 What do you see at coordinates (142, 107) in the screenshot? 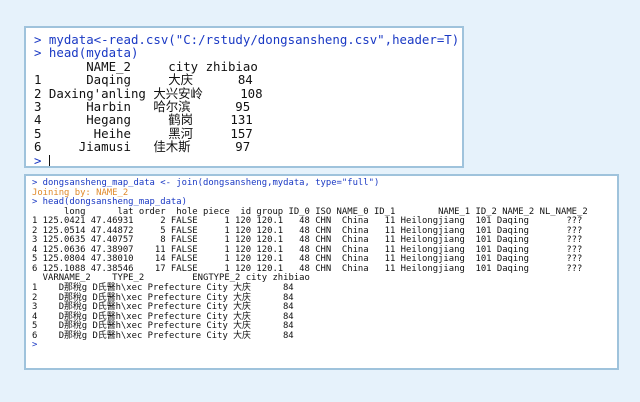
I see `output-row: 3 Harbin 哈尔滨 95` at bounding box center [142, 107].